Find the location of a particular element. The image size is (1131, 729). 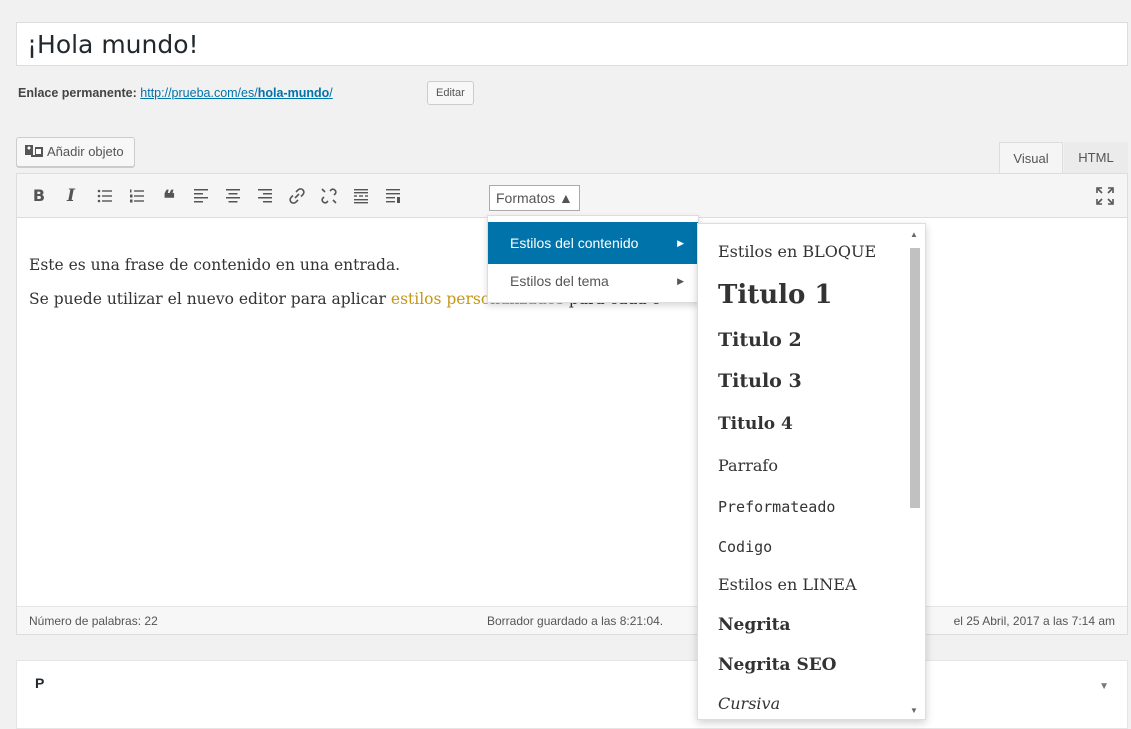

italic-button: I is located at coordinates (71, 196).